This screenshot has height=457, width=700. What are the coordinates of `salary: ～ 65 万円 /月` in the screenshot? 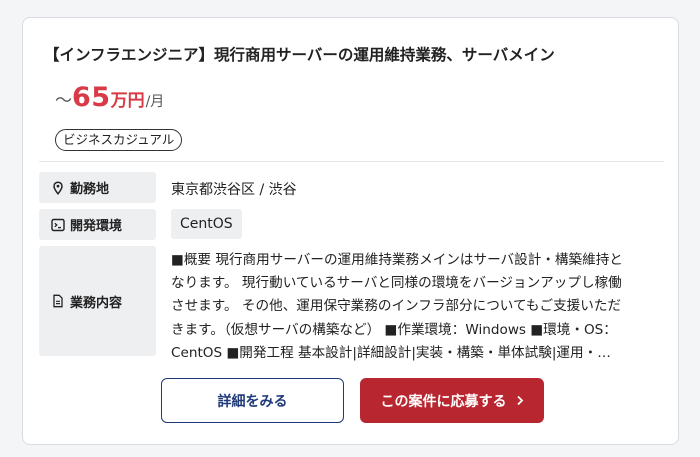 It's located at (109, 97).